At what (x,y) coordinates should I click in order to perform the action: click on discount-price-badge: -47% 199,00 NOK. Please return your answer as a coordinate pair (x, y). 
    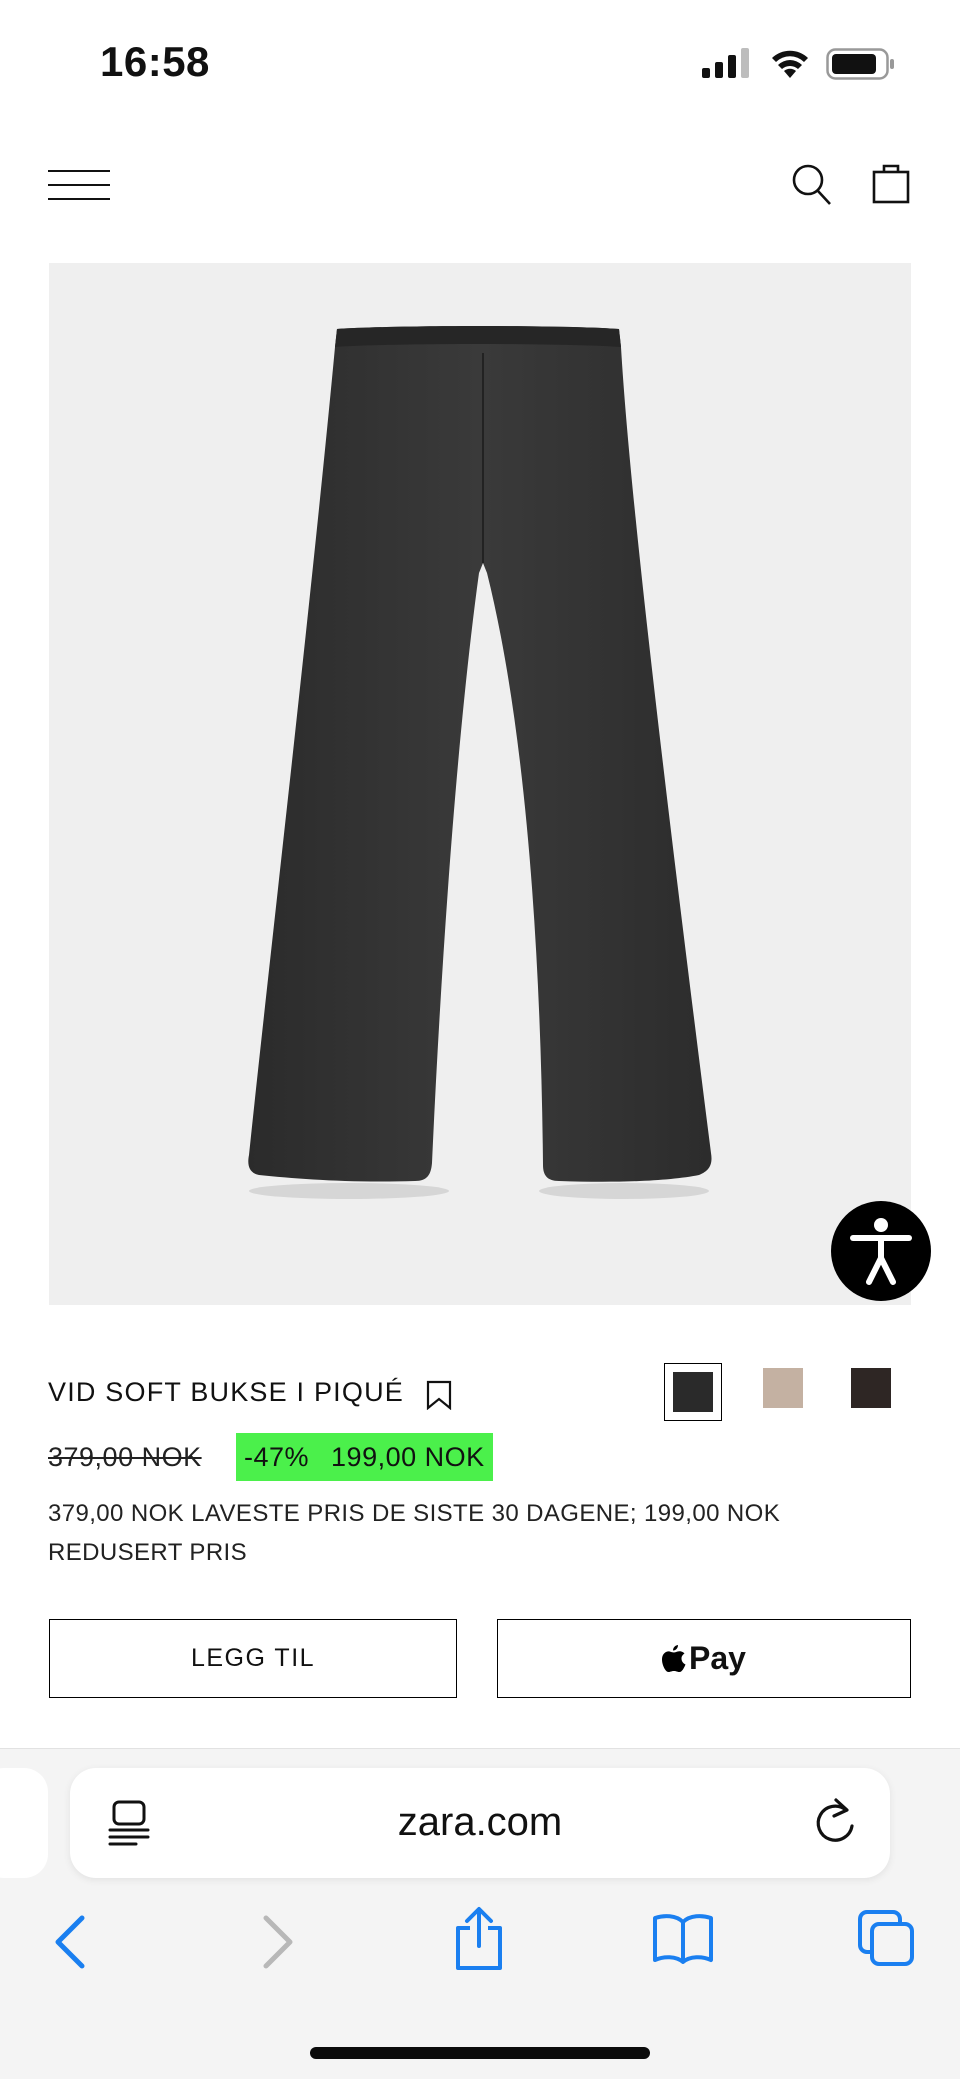
    Looking at the image, I should click on (364, 1457).